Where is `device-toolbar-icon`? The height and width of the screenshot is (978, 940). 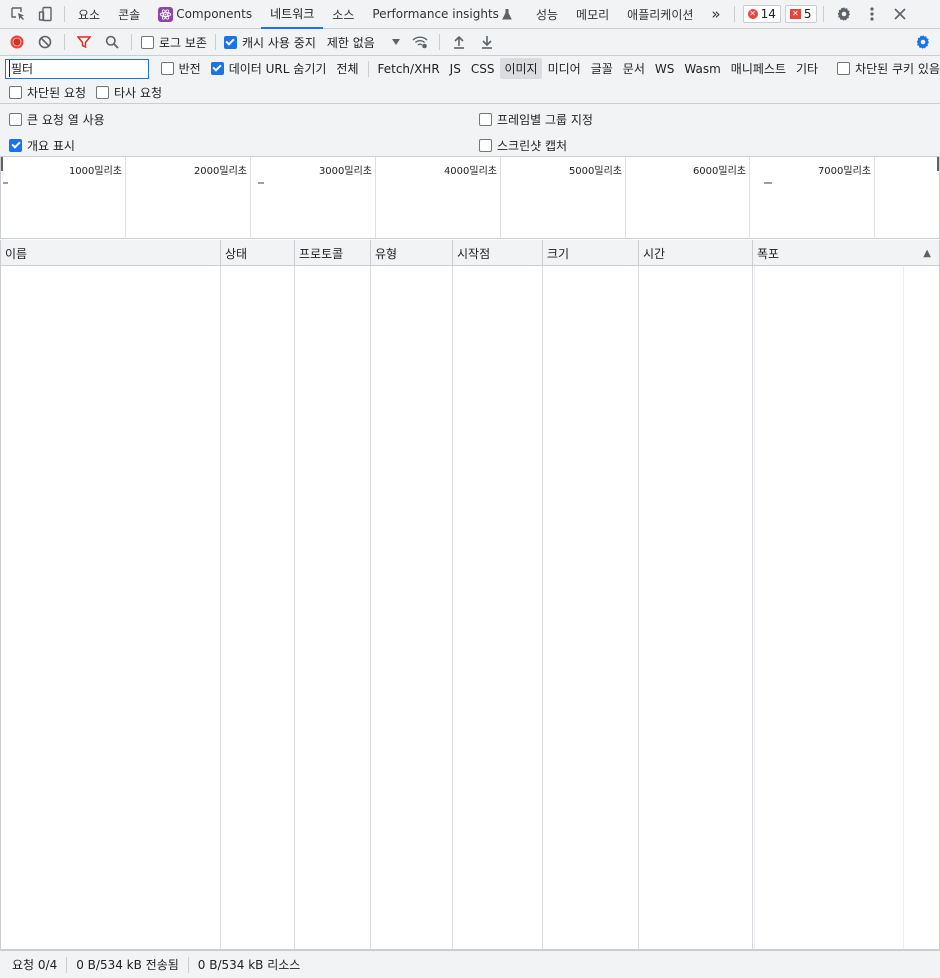 device-toolbar-icon is located at coordinates (46, 14).